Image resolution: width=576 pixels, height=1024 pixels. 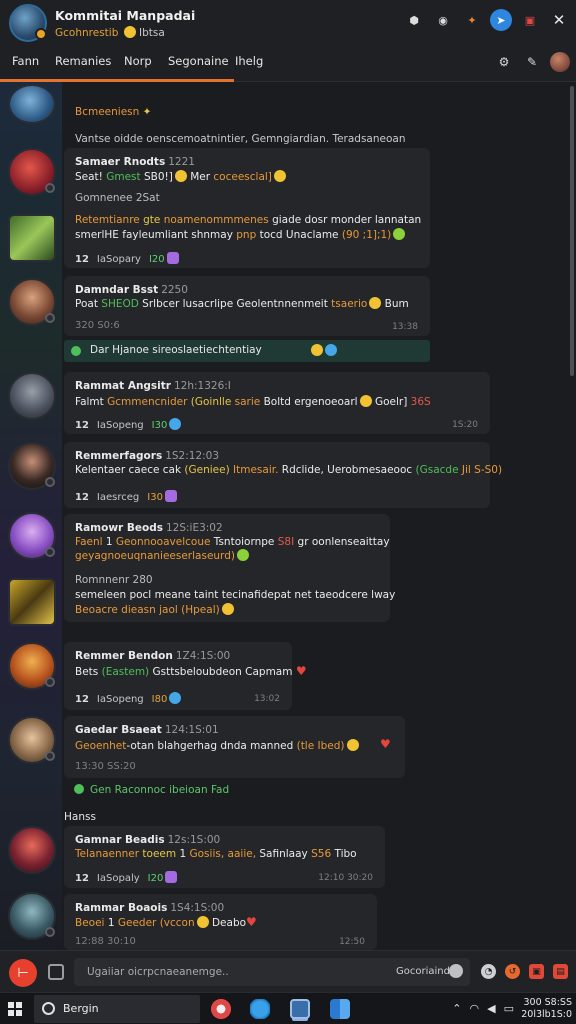 What do you see at coordinates (159, 425) in the screenshot?
I see `reaction-count: I30` at bounding box center [159, 425].